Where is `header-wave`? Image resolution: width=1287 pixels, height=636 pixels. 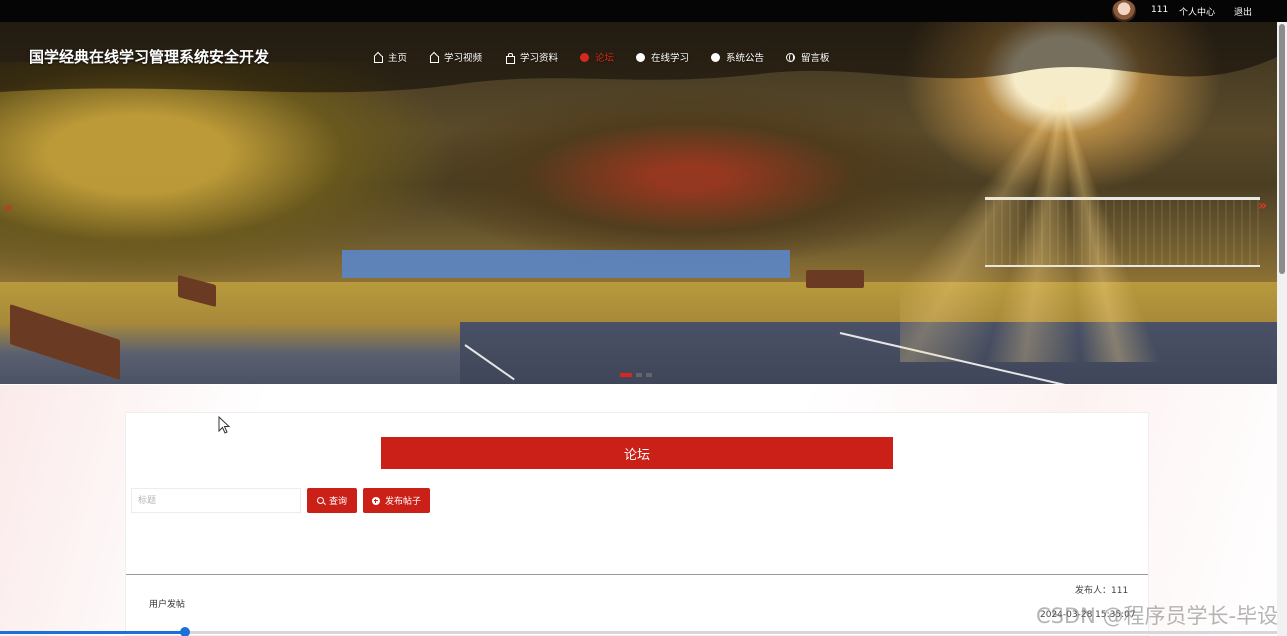
header-wave is located at coordinates (638, 57).